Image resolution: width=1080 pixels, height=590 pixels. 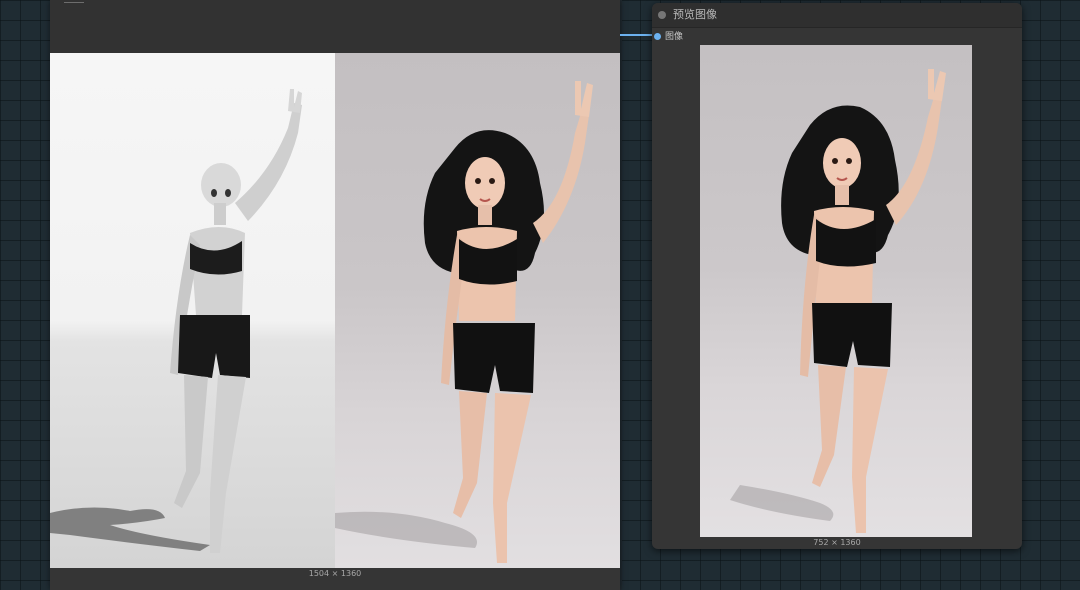 What do you see at coordinates (695, 14) in the screenshot?
I see `node-title: 预览图像` at bounding box center [695, 14].